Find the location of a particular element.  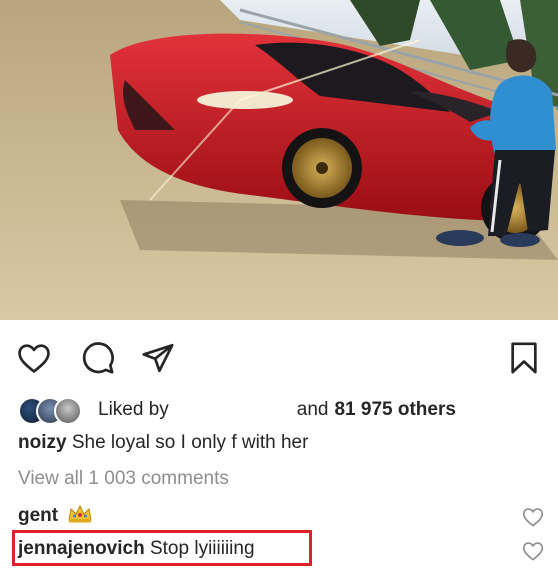

save-button is located at coordinates (524, 358).